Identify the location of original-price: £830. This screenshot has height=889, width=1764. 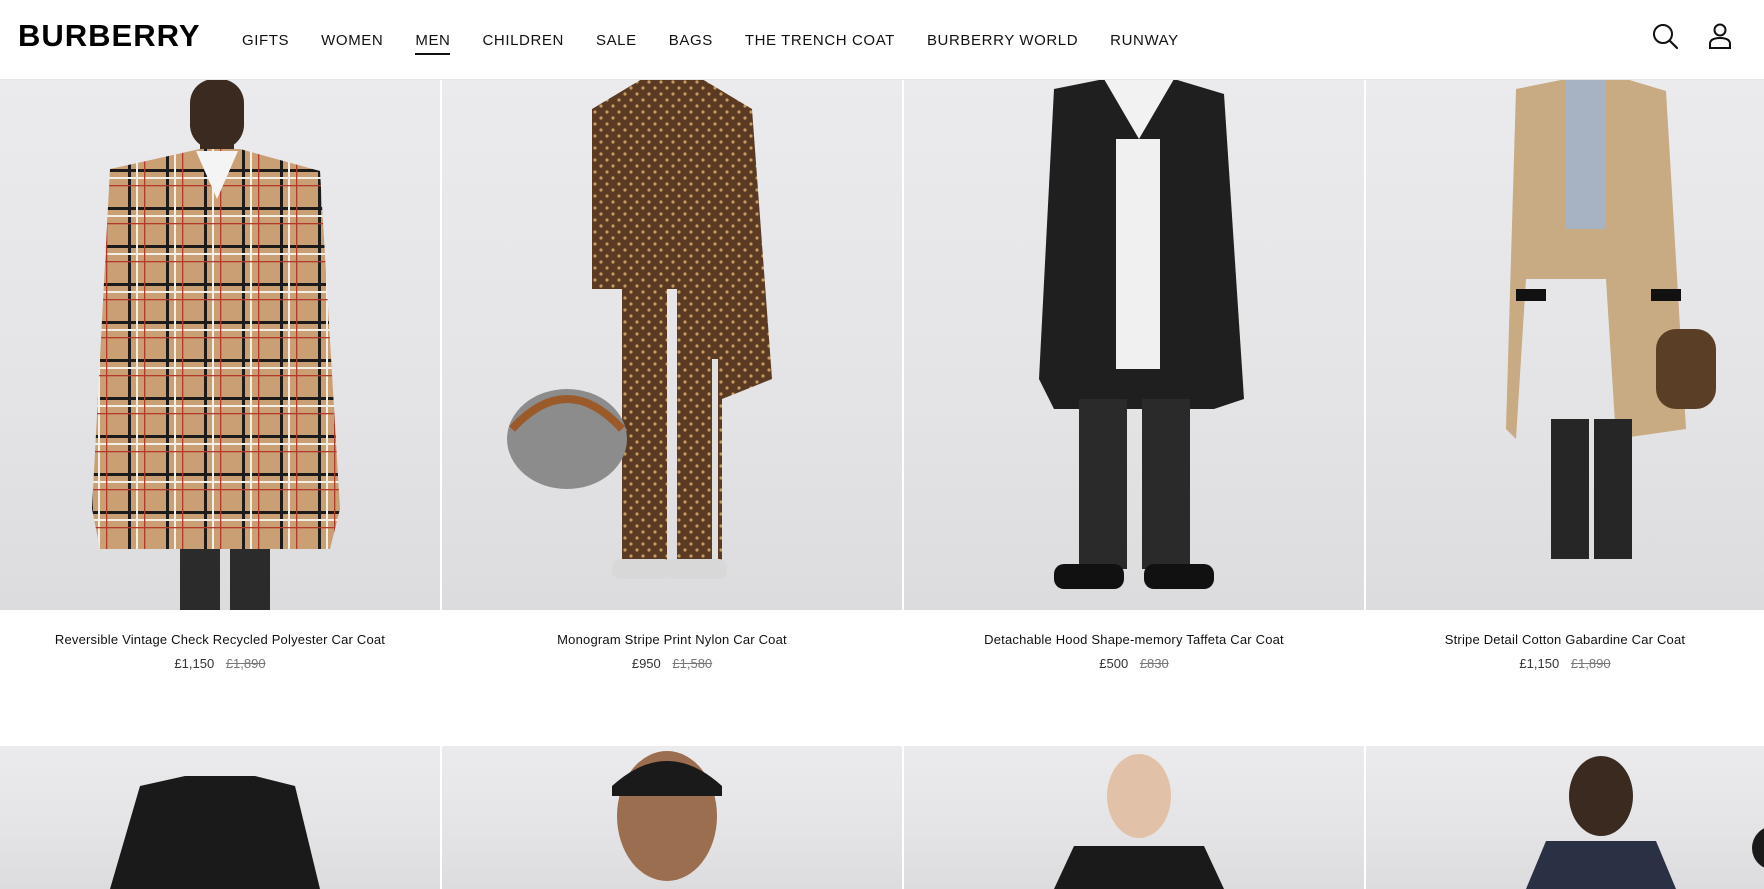
(1154, 663).